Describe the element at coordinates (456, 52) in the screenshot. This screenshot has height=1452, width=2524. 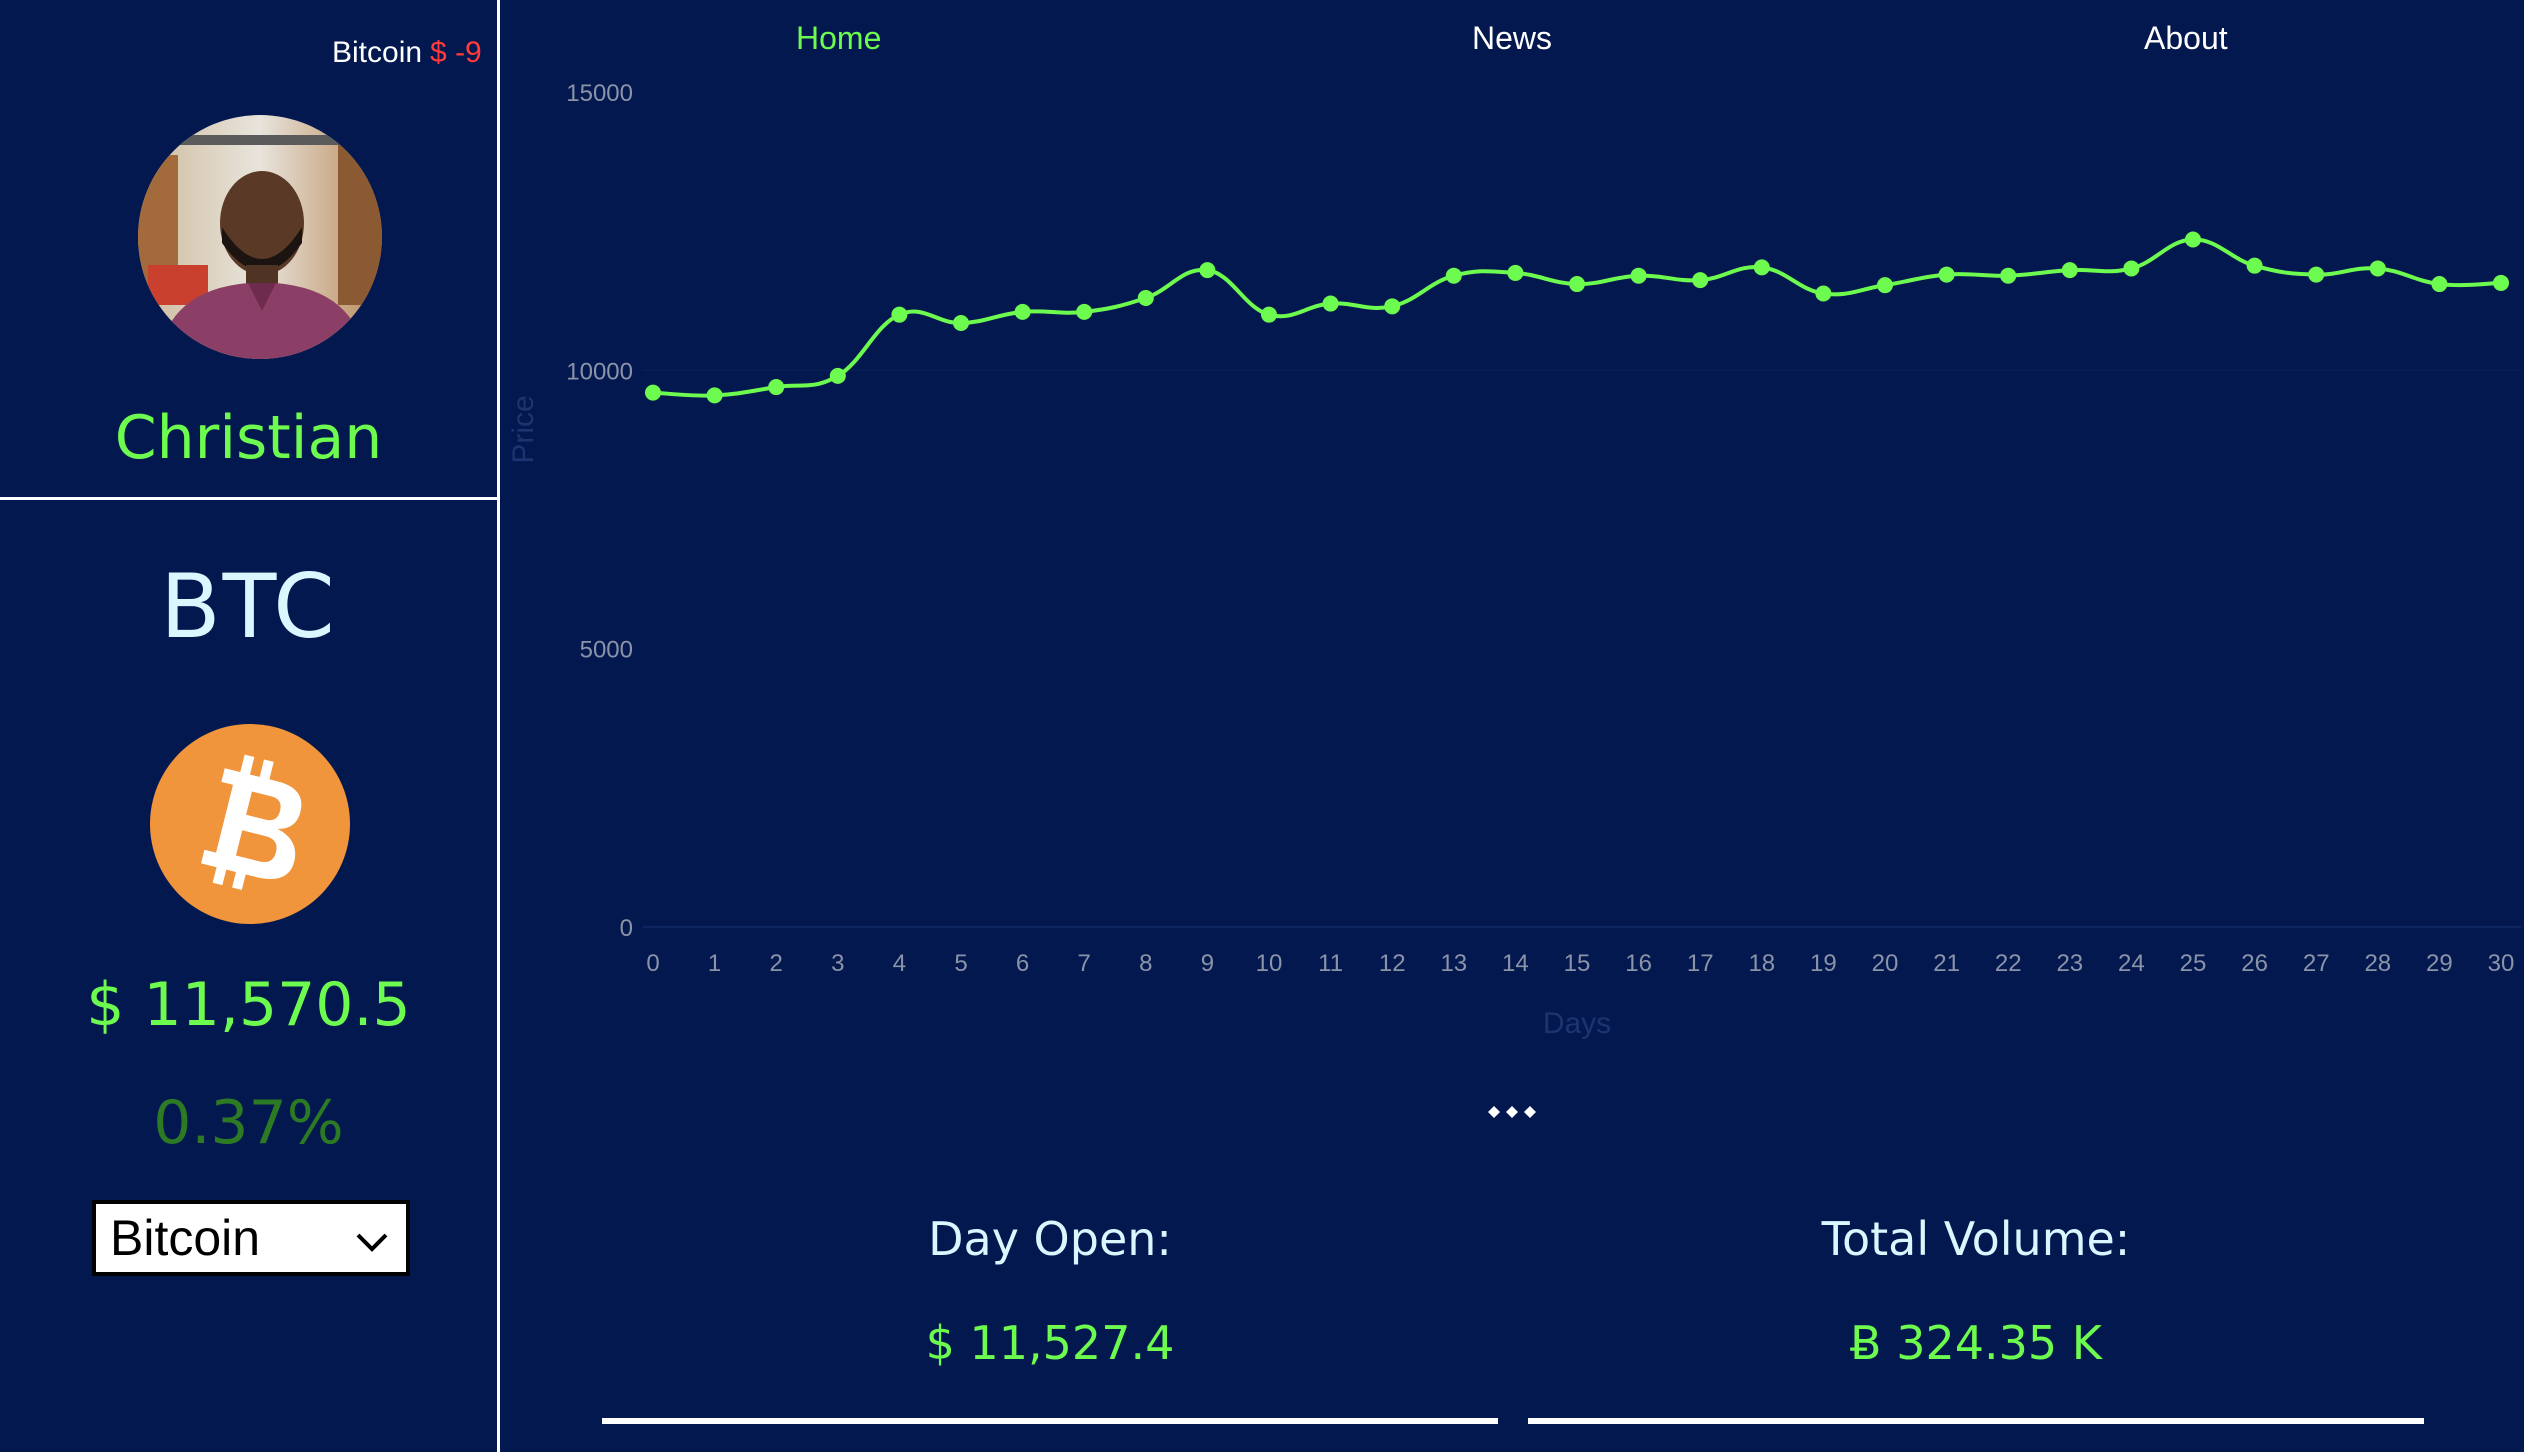
I see `ticker-change: $ -9` at that location.